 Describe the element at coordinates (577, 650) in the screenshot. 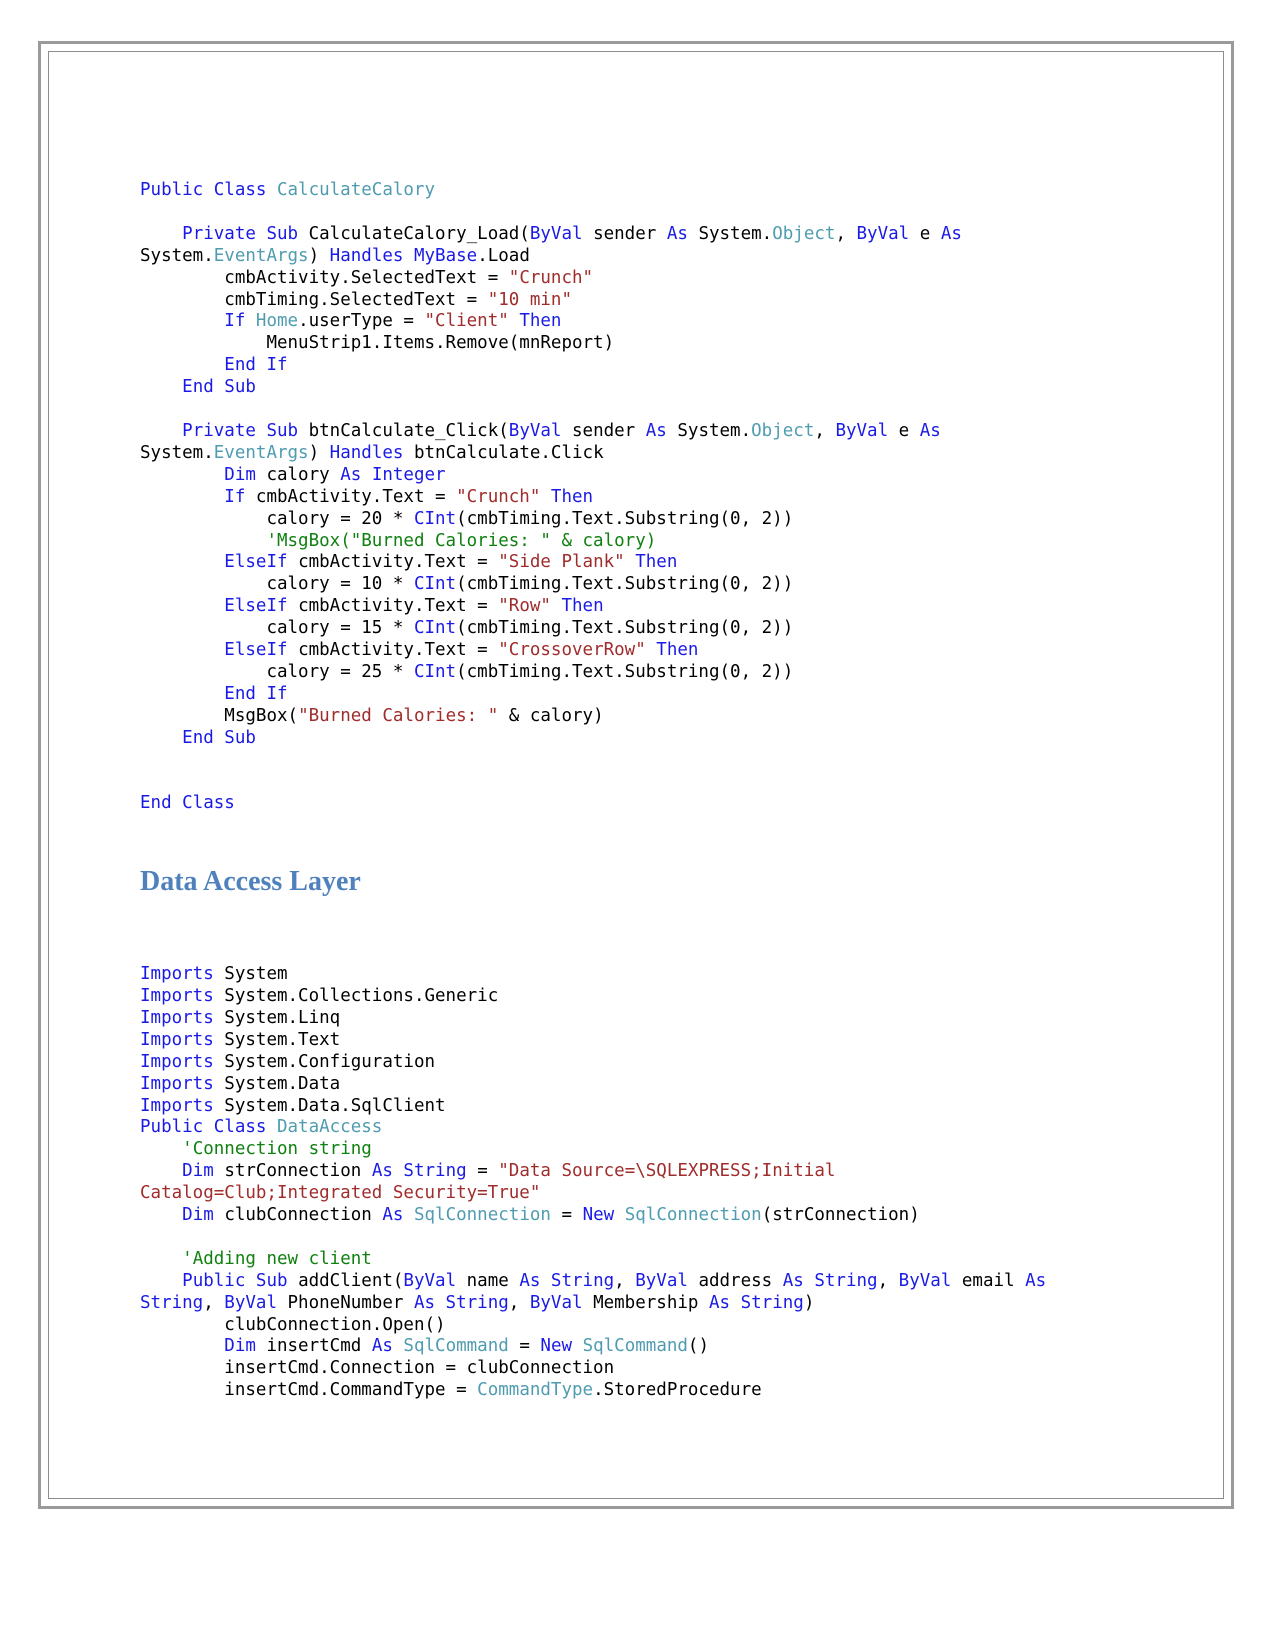

I see `code-token: "CrossoverRow"` at that location.